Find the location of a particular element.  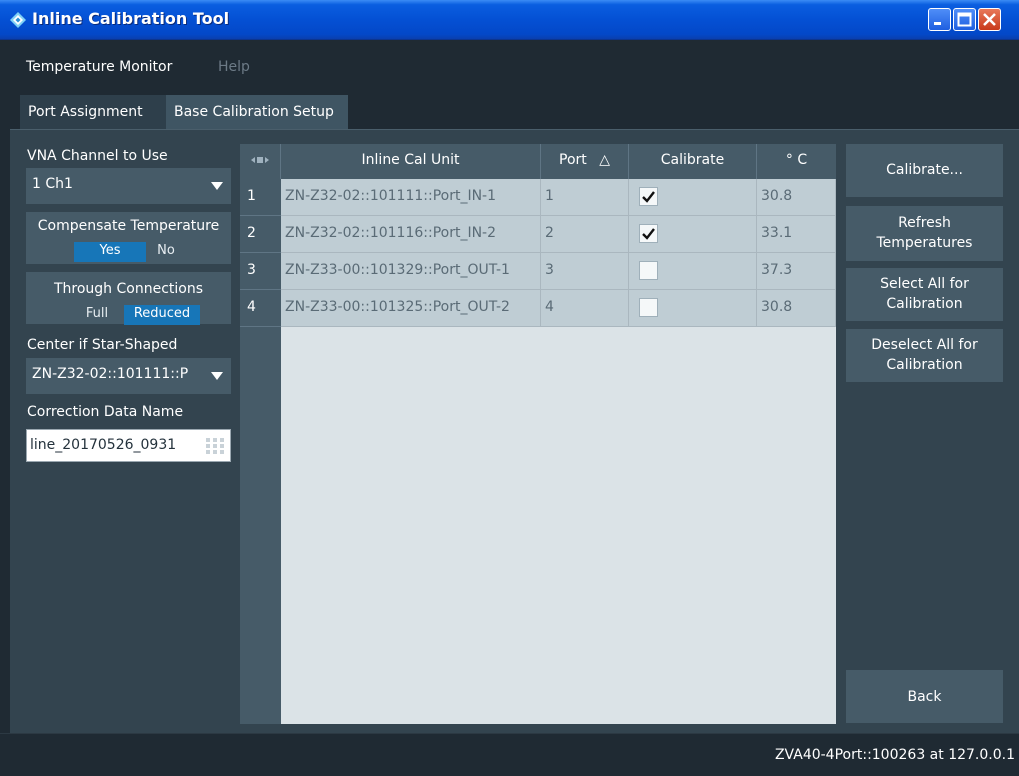

maximize-button is located at coordinates (964, 19).